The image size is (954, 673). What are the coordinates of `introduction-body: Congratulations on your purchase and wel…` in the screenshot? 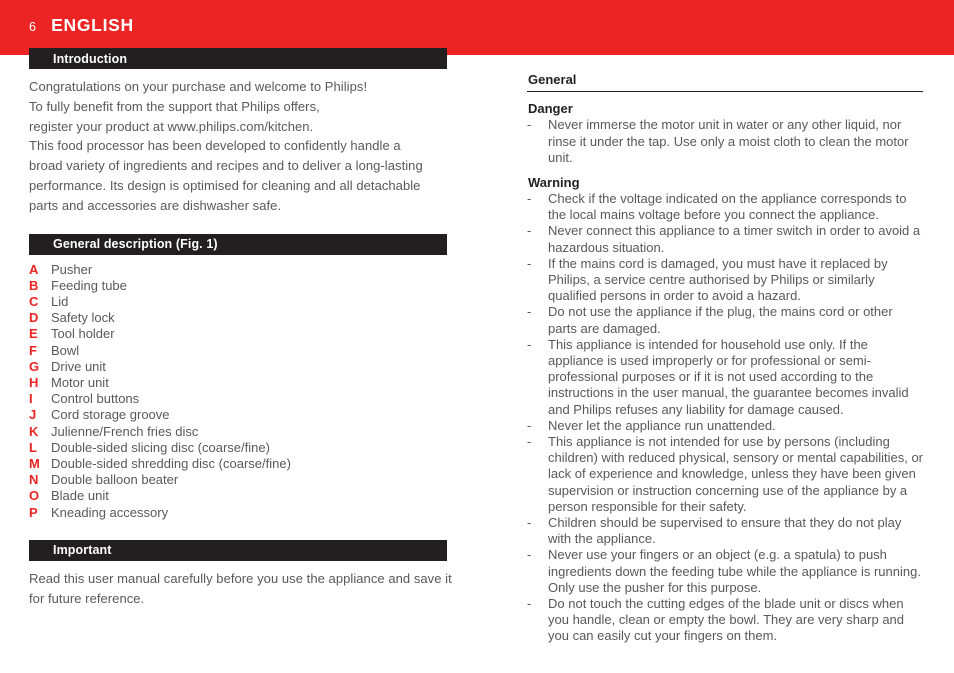 It's located at (238, 146).